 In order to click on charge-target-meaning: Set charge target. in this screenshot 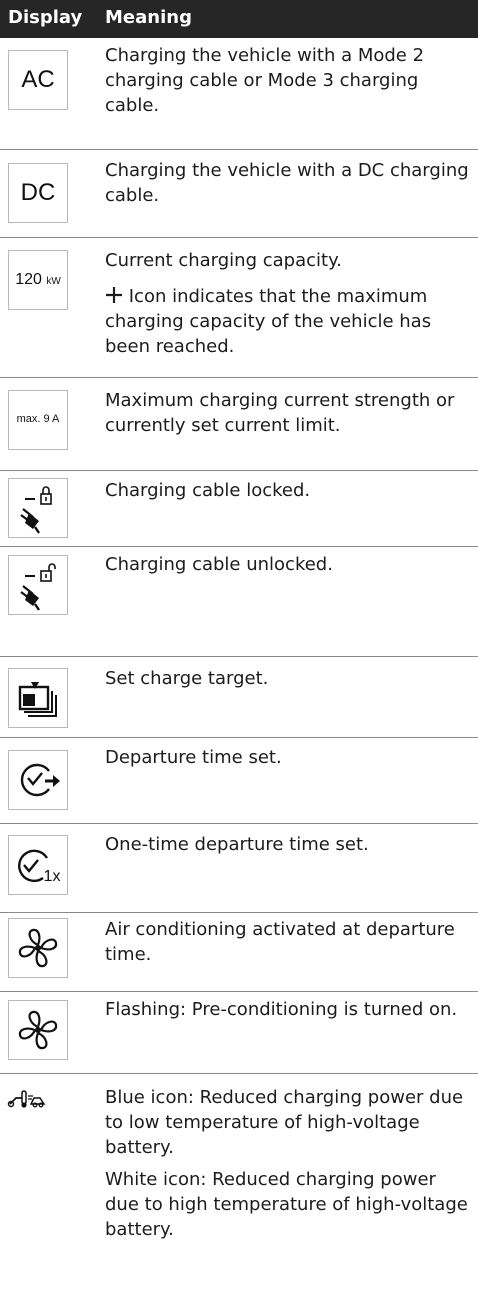, I will do `click(187, 678)`.